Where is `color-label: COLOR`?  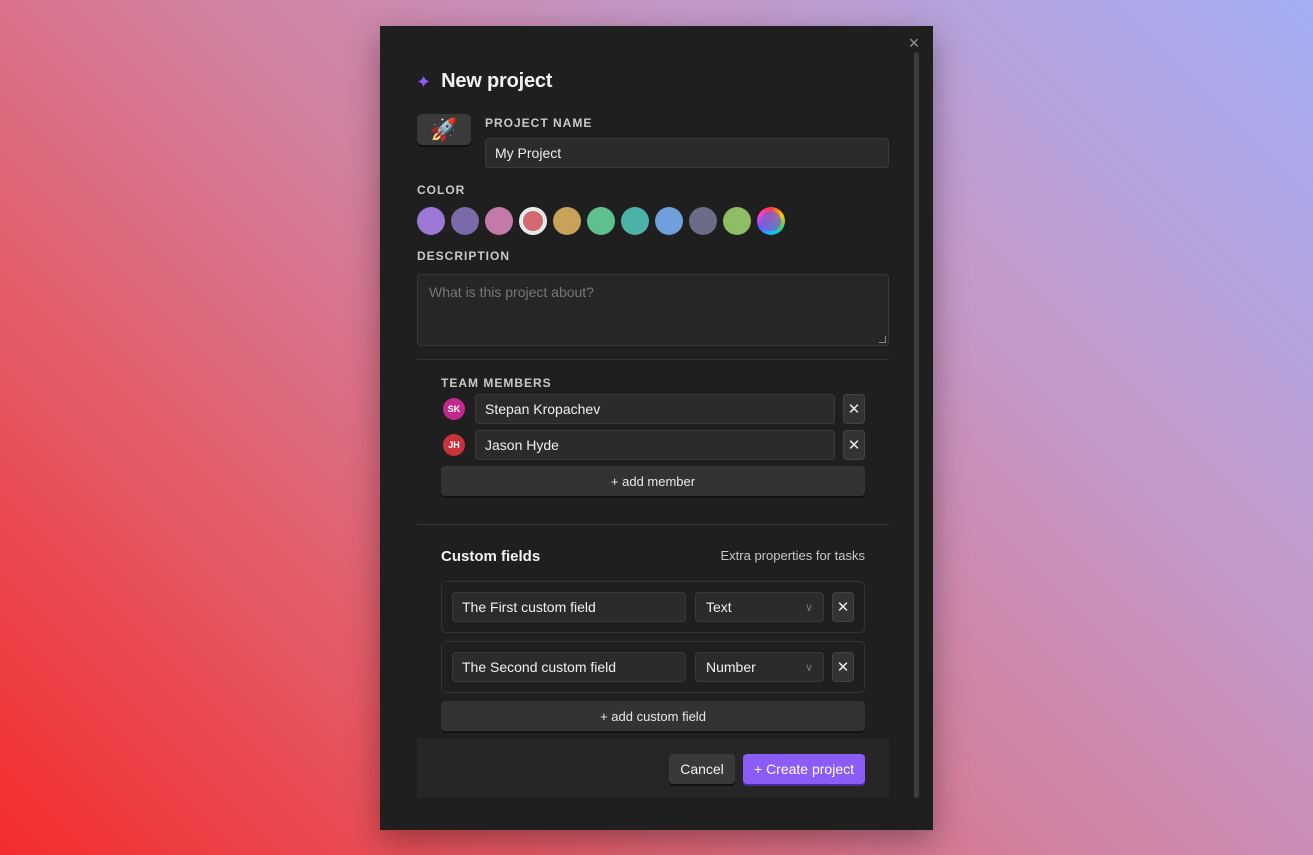 color-label: COLOR is located at coordinates (441, 190).